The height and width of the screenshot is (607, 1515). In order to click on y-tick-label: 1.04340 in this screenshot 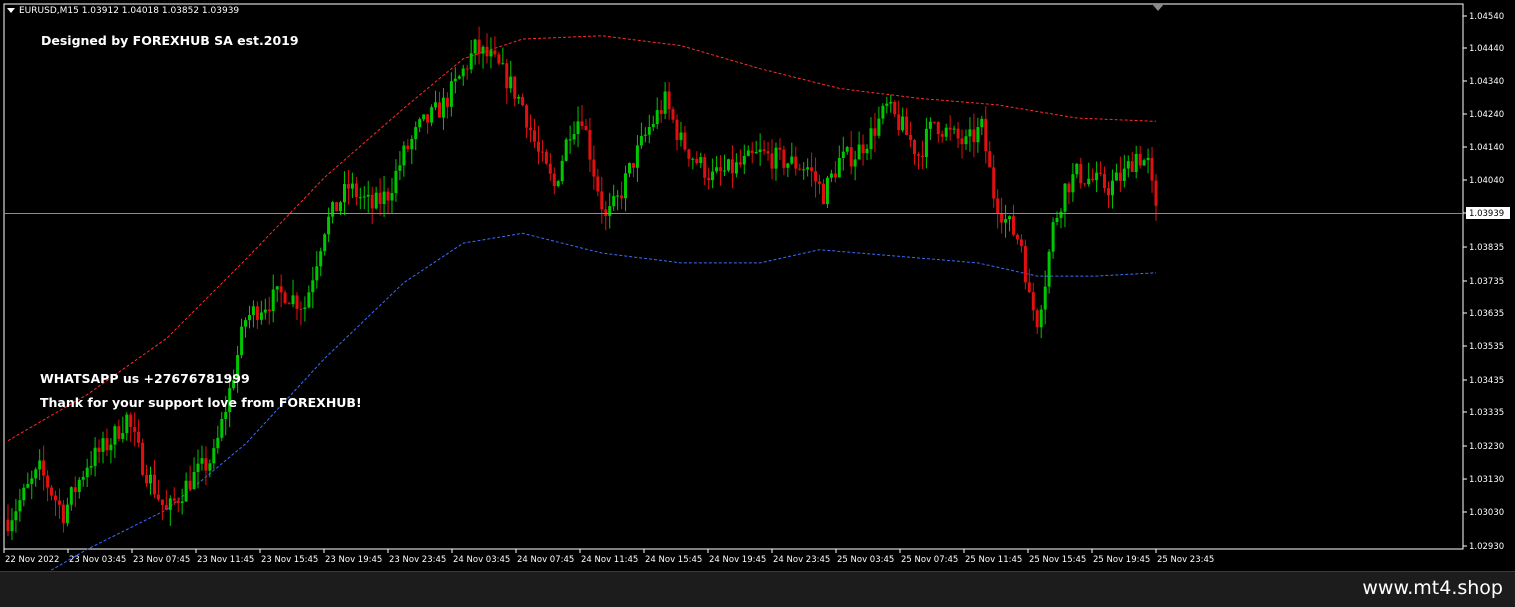, I will do `click(1486, 82)`.